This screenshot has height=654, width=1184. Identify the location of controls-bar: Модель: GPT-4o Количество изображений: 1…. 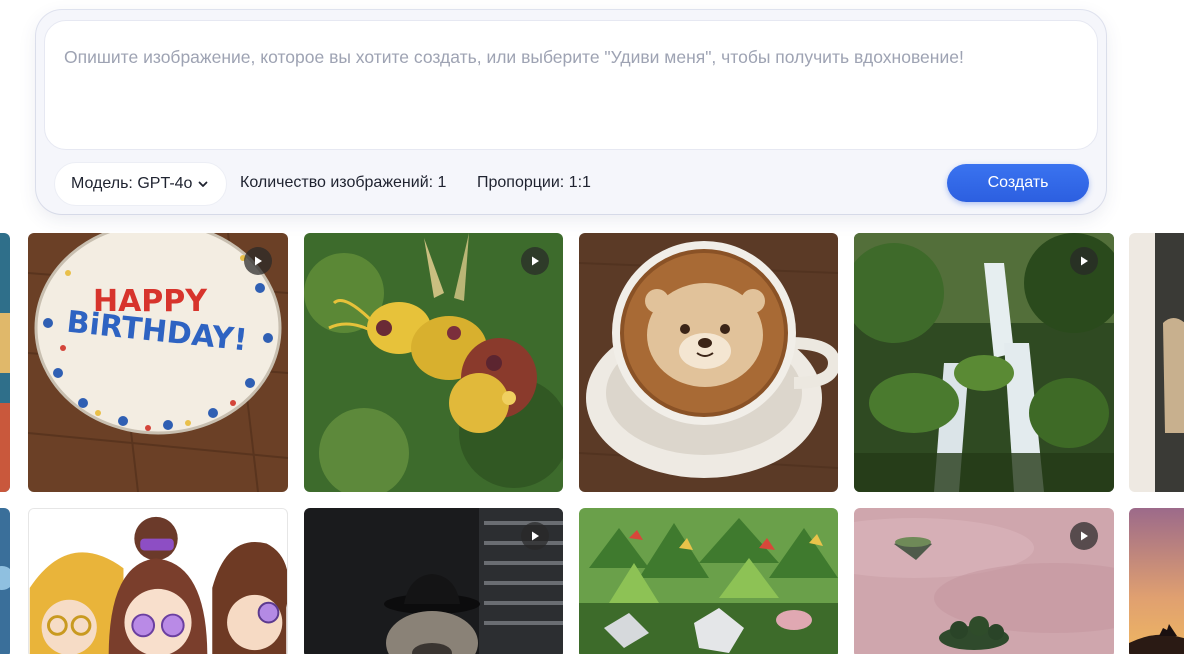
(571, 183).